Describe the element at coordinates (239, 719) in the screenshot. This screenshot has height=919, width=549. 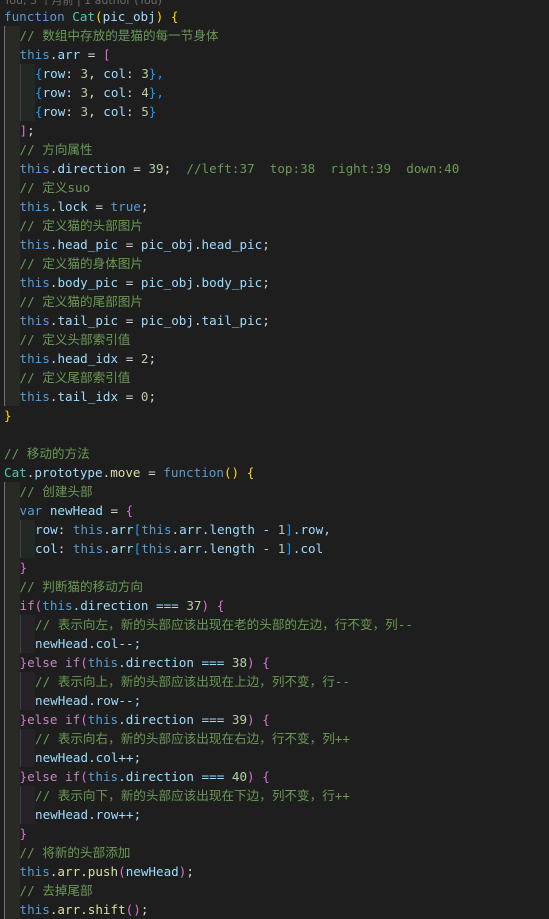
I see `number: 39` at that location.